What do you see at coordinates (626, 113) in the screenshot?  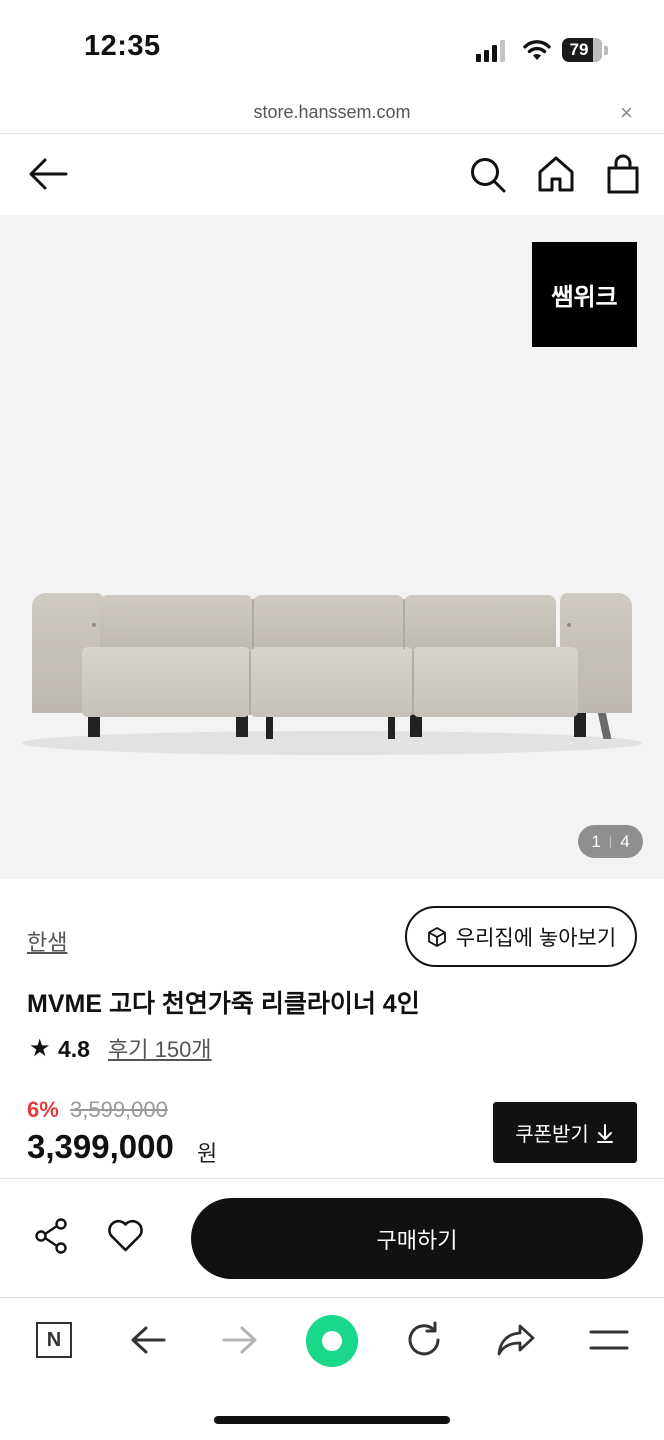 I see `close-icon: ×` at bounding box center [626, 113].